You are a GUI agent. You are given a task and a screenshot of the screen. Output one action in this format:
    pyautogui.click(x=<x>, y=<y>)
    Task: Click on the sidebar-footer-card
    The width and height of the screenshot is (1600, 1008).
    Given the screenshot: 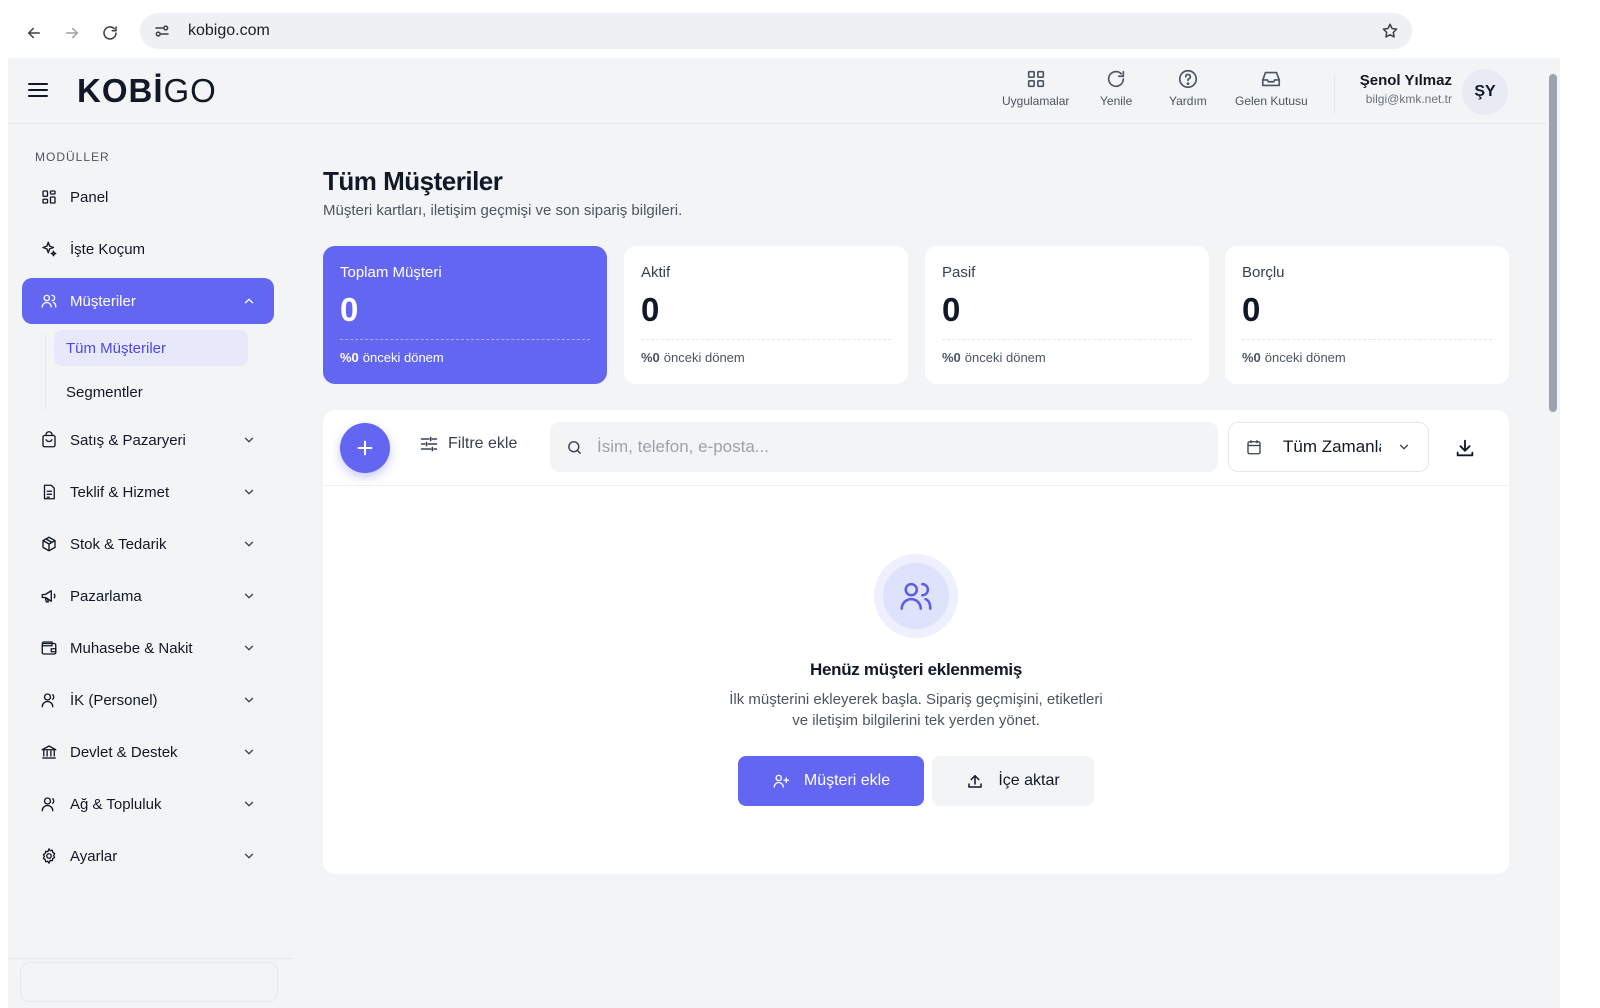 What is the action you would take?
    pyautogui.click(x=149, y=982)
    